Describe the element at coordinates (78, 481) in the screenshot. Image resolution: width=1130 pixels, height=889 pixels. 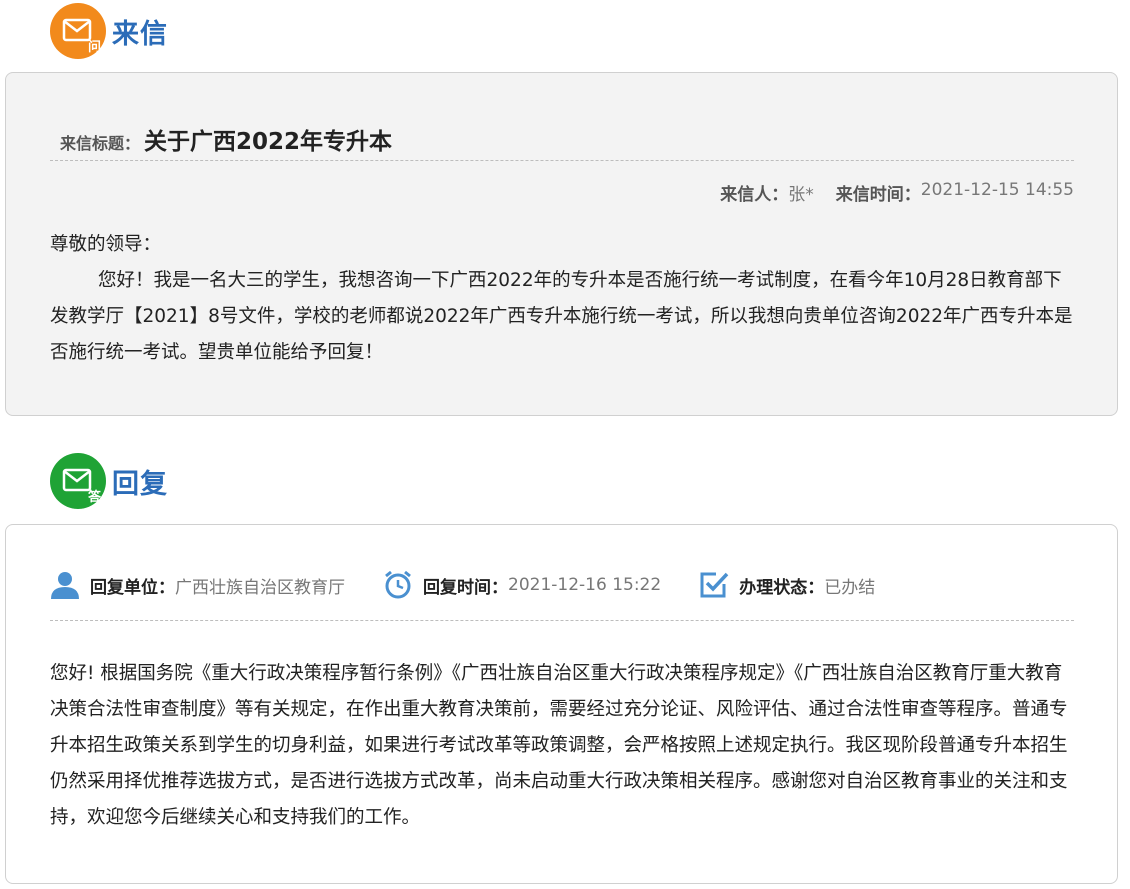
I see `letter-answer-icon: 答` at that location.